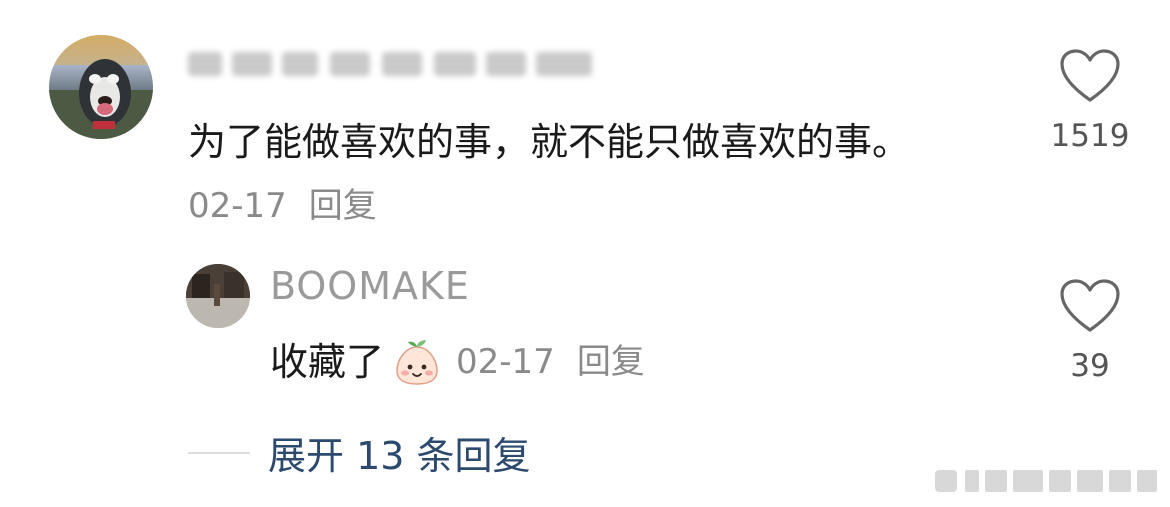  Describe the element at coordinates (219, 453) in the screenshot. I see `expand-divider` at that location.